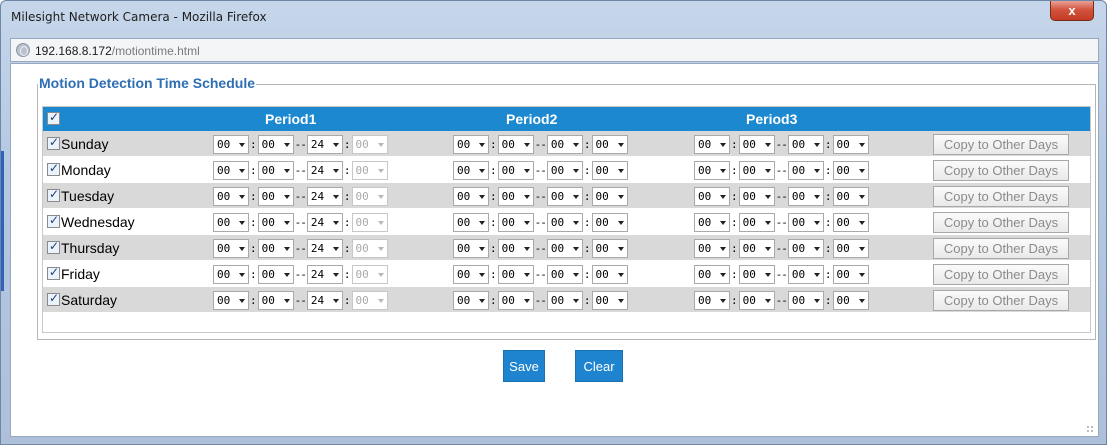  Describe the element at coordinates (53, 220) in the screenshot. I see `day-checkbox-wednesday` at that location.